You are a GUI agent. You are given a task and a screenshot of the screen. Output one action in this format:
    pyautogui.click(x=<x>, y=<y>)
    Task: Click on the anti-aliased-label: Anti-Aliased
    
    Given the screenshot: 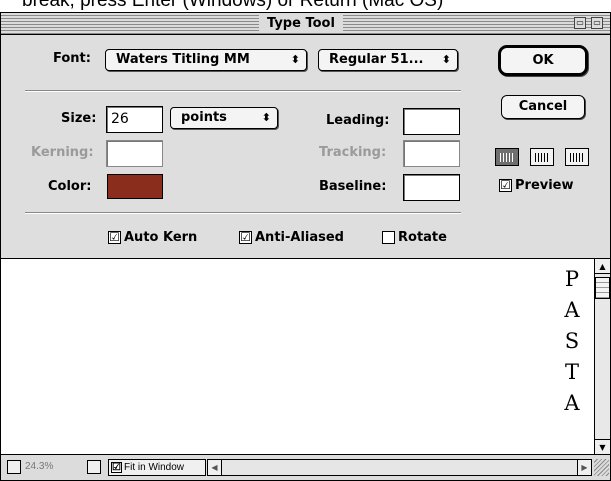 What is the action you would take?
    pyautogui.click(x=299, y=237)
    